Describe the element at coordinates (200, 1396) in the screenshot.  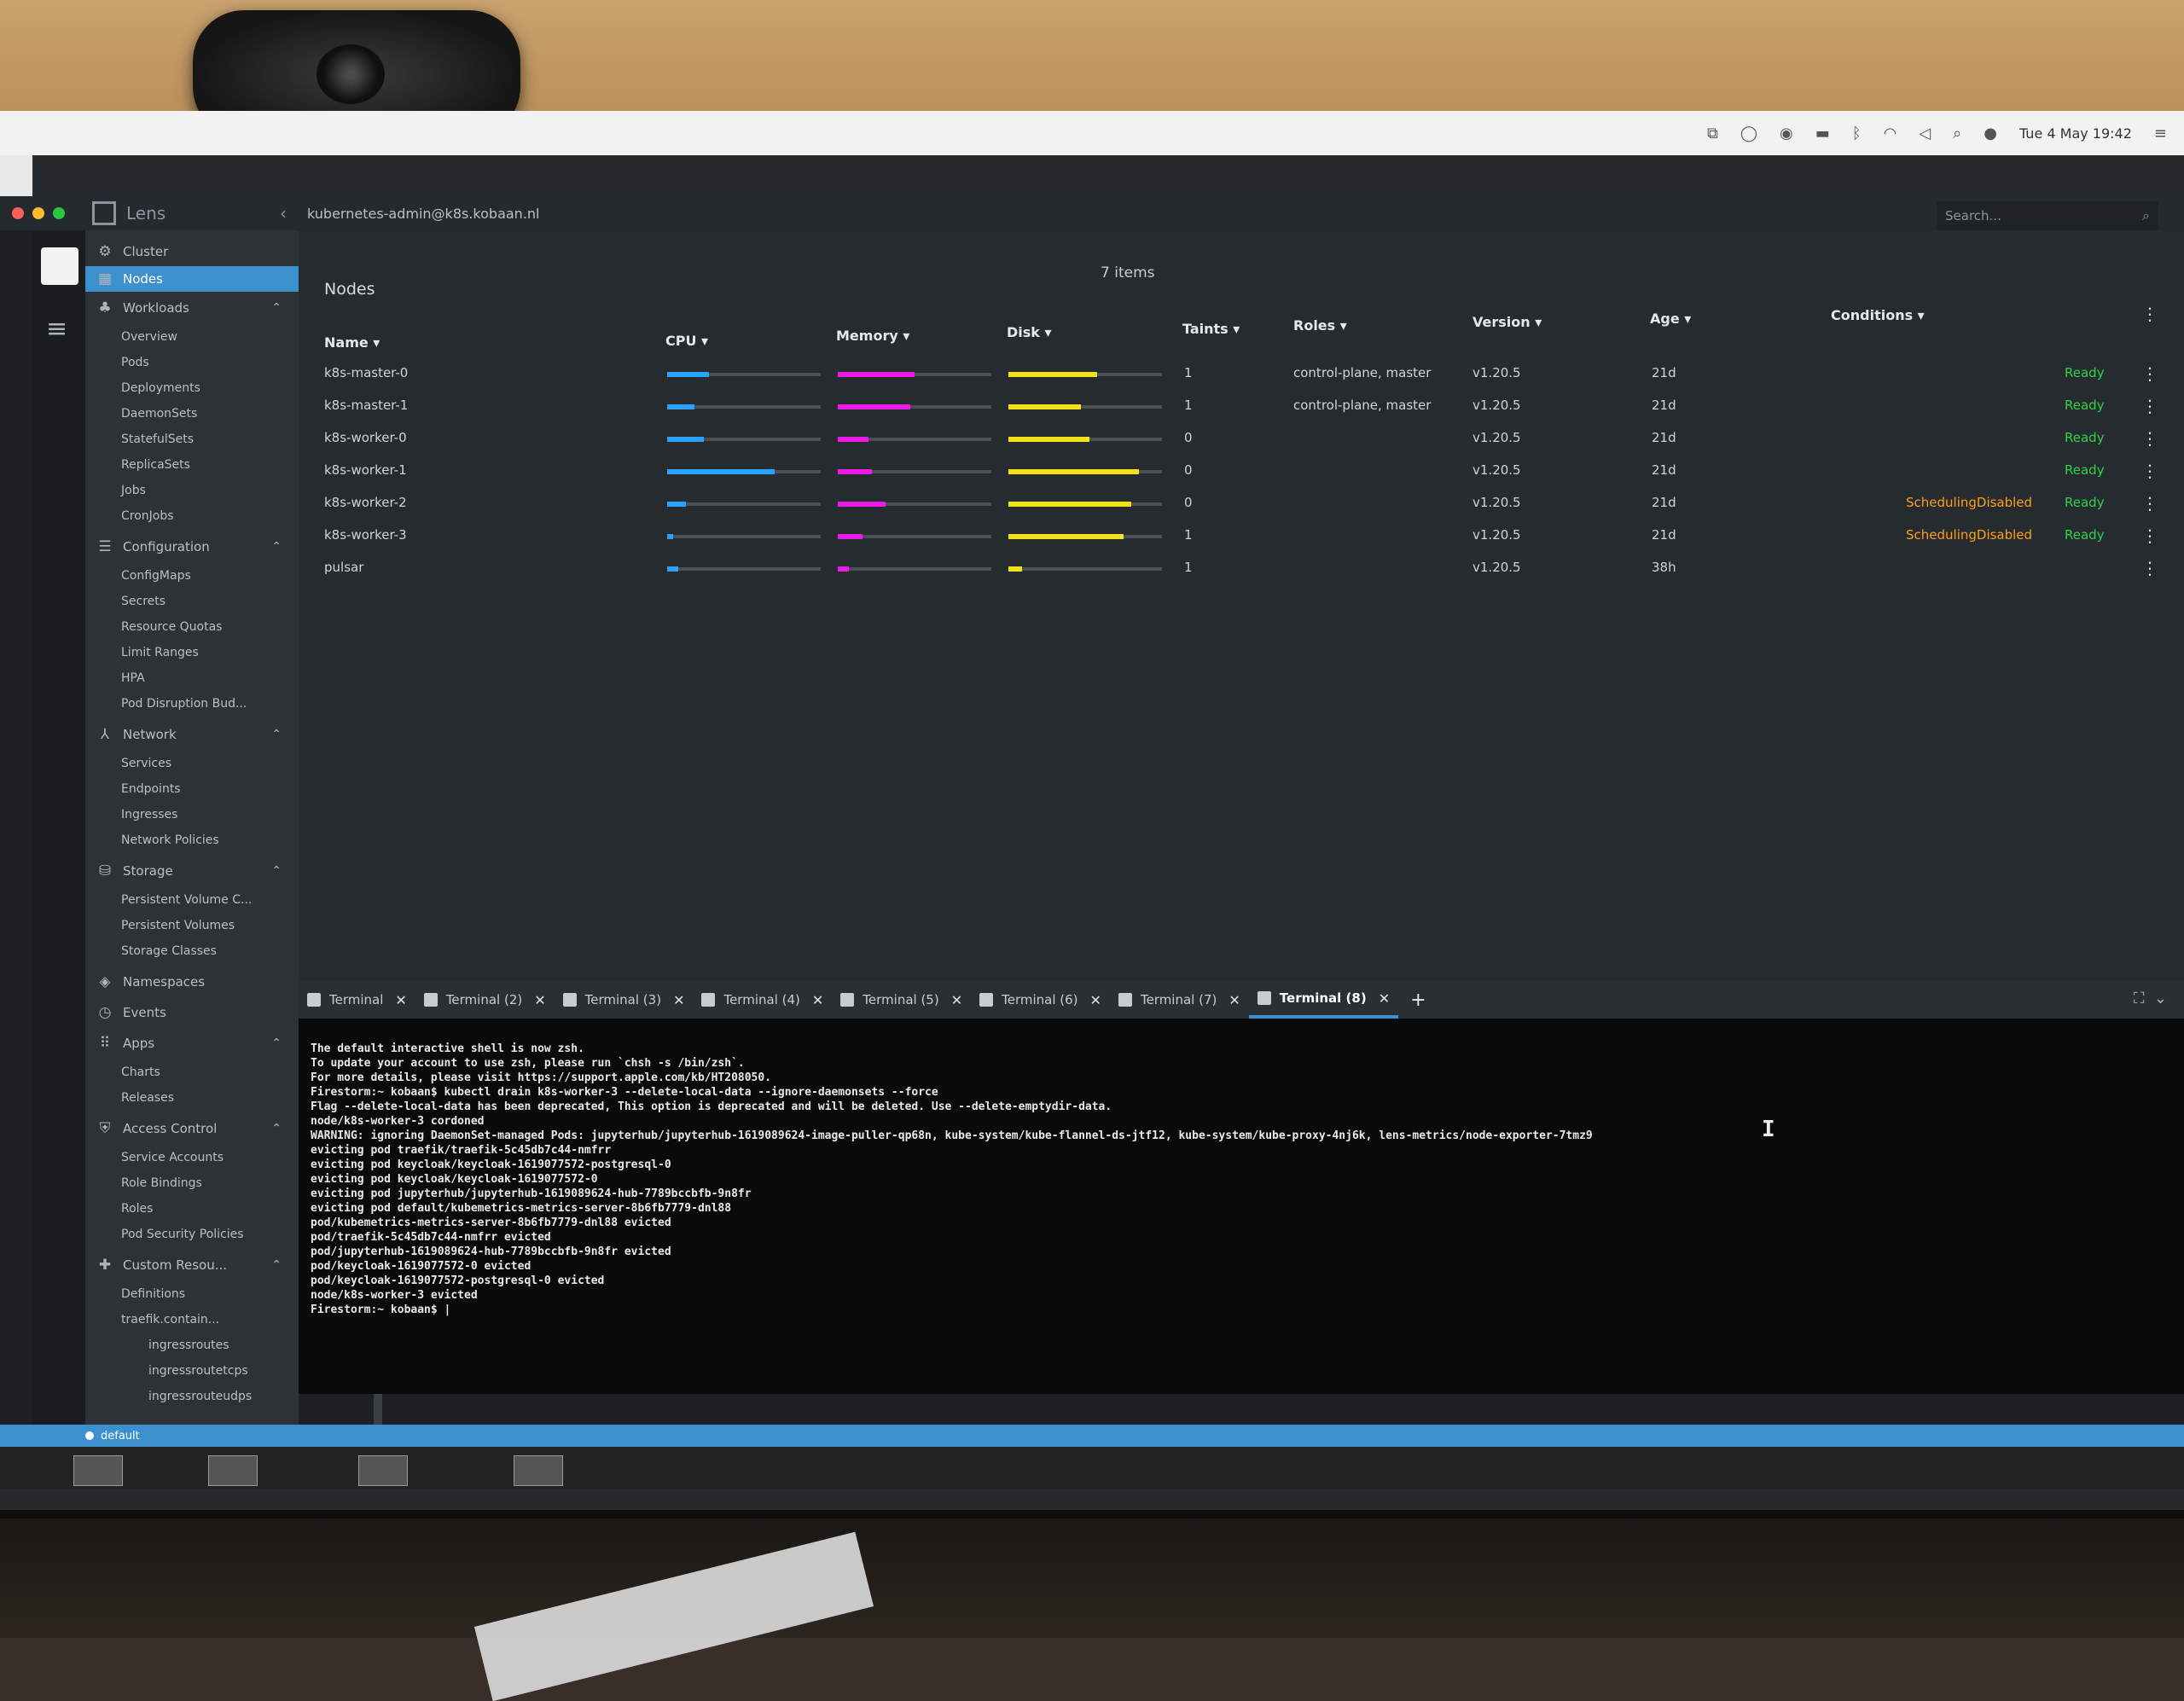
I see `sidebar-item-ingressrouteudps: ingressrouteudps` at that location.